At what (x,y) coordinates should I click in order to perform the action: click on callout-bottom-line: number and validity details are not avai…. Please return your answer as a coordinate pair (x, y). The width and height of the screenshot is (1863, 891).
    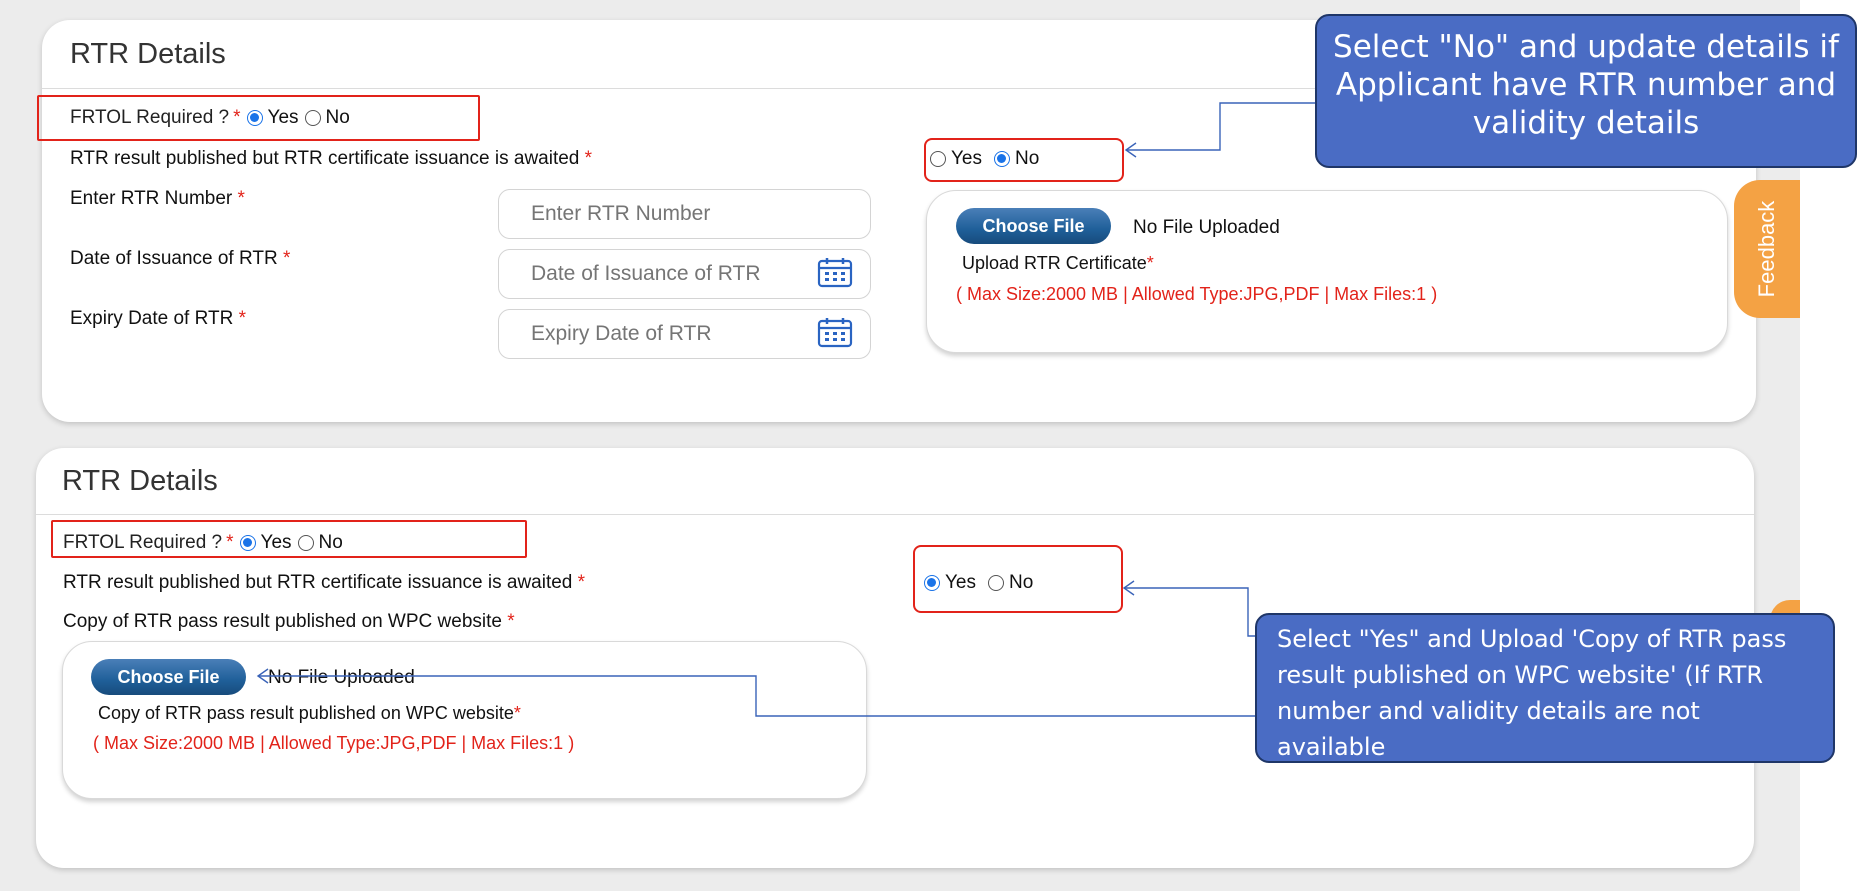
    Looking at the image, I should click on (1488, 729).